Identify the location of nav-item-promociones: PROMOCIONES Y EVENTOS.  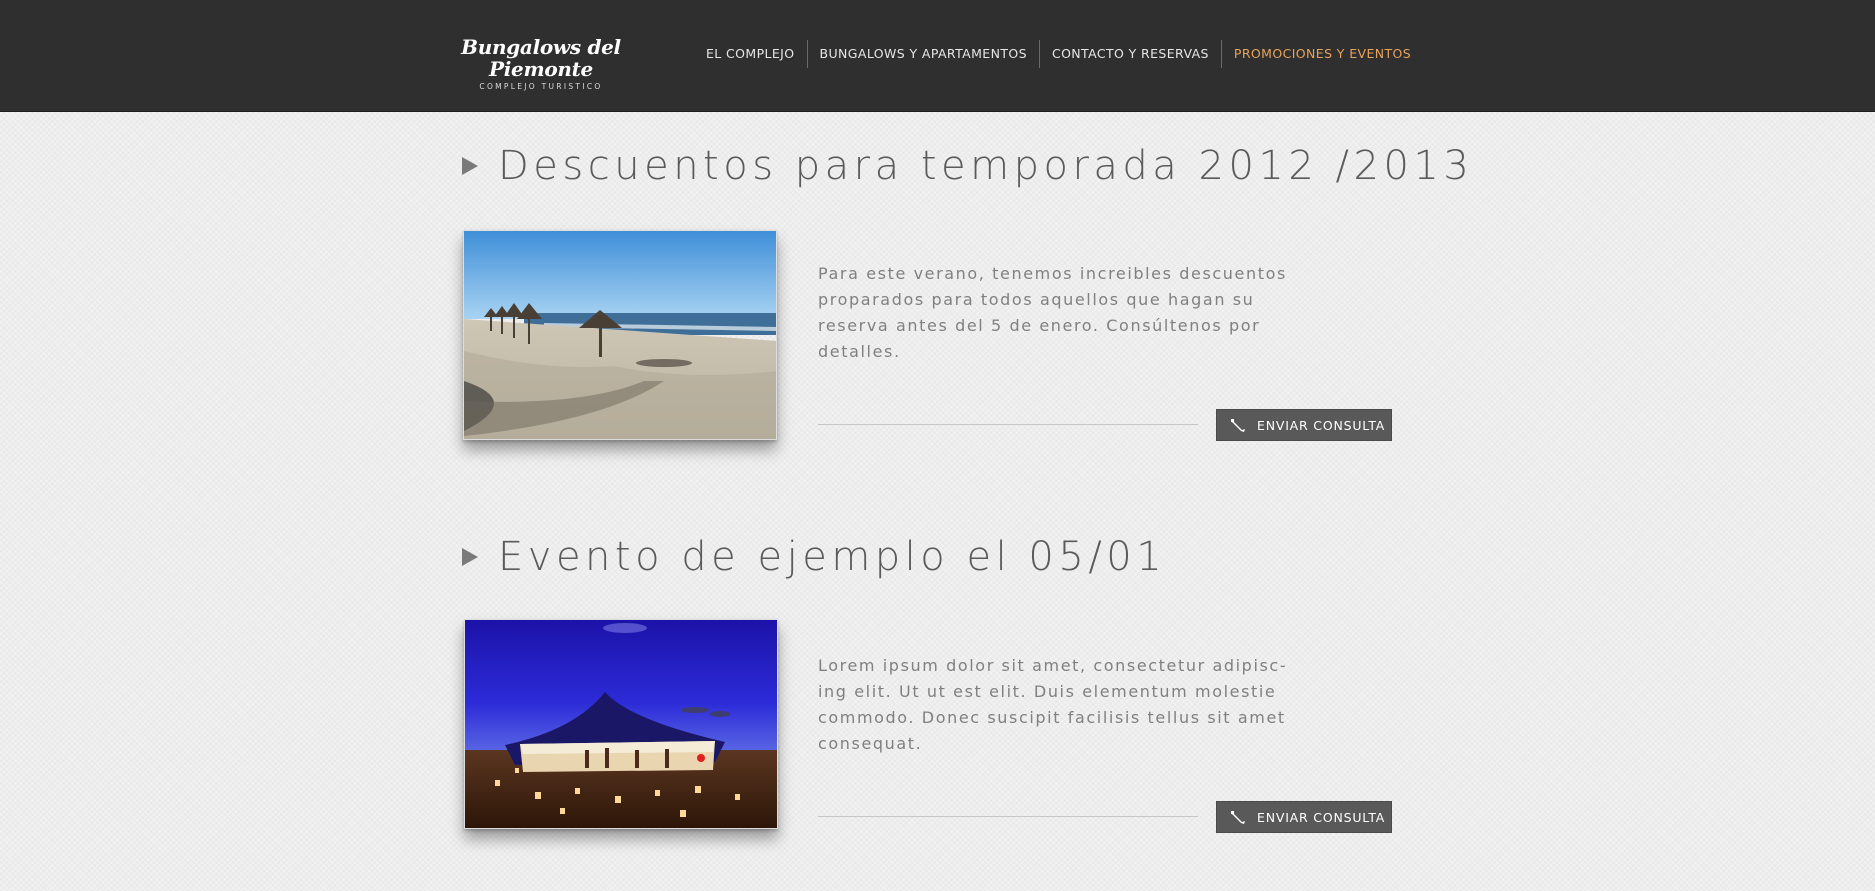
(1322, 54).